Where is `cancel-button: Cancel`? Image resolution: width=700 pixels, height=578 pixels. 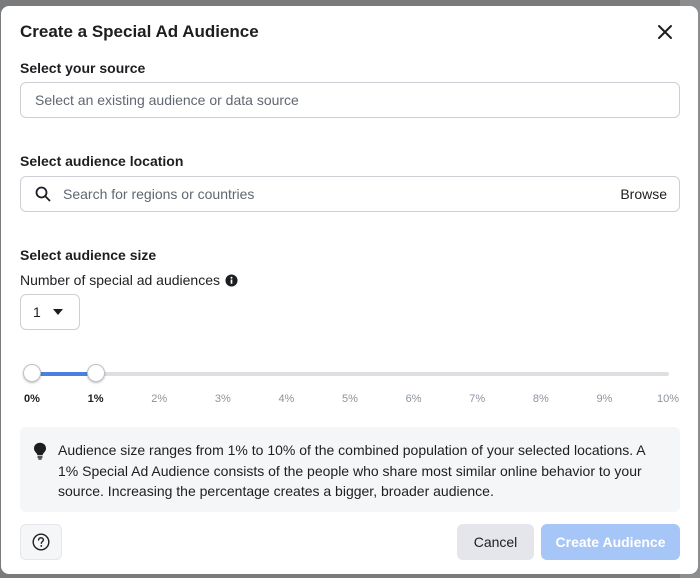 cancel-button: Cancel is located at coordinates (495, 542).